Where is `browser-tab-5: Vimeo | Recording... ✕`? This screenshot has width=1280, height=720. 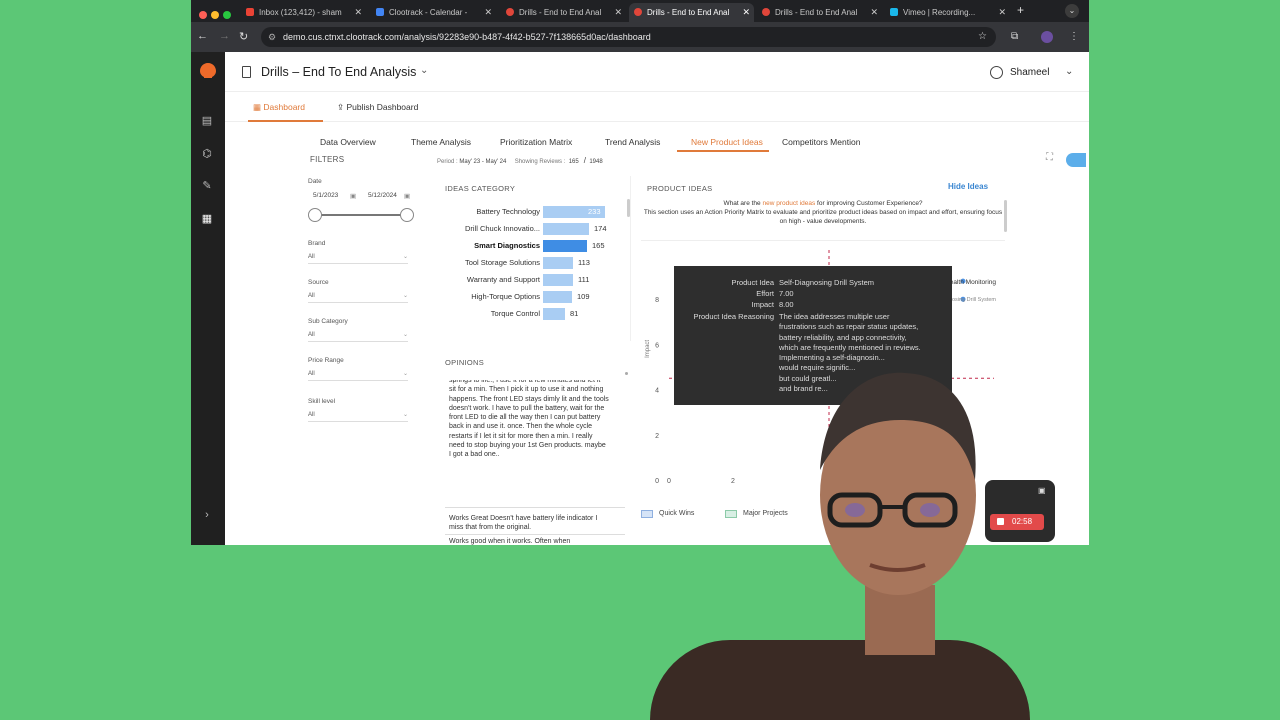 browser-tab-5: Vimeo | Recording... ✕ is located at coordinates (947, 12).